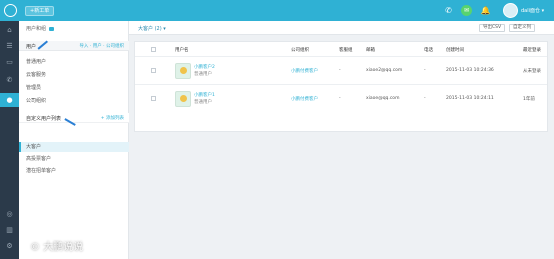 The image size is (554, 259). What do you see at coordinates (204, 67) in the screenshot?
I see `user-name-link: 小鹏客户2` at bounding box center [204, 67].